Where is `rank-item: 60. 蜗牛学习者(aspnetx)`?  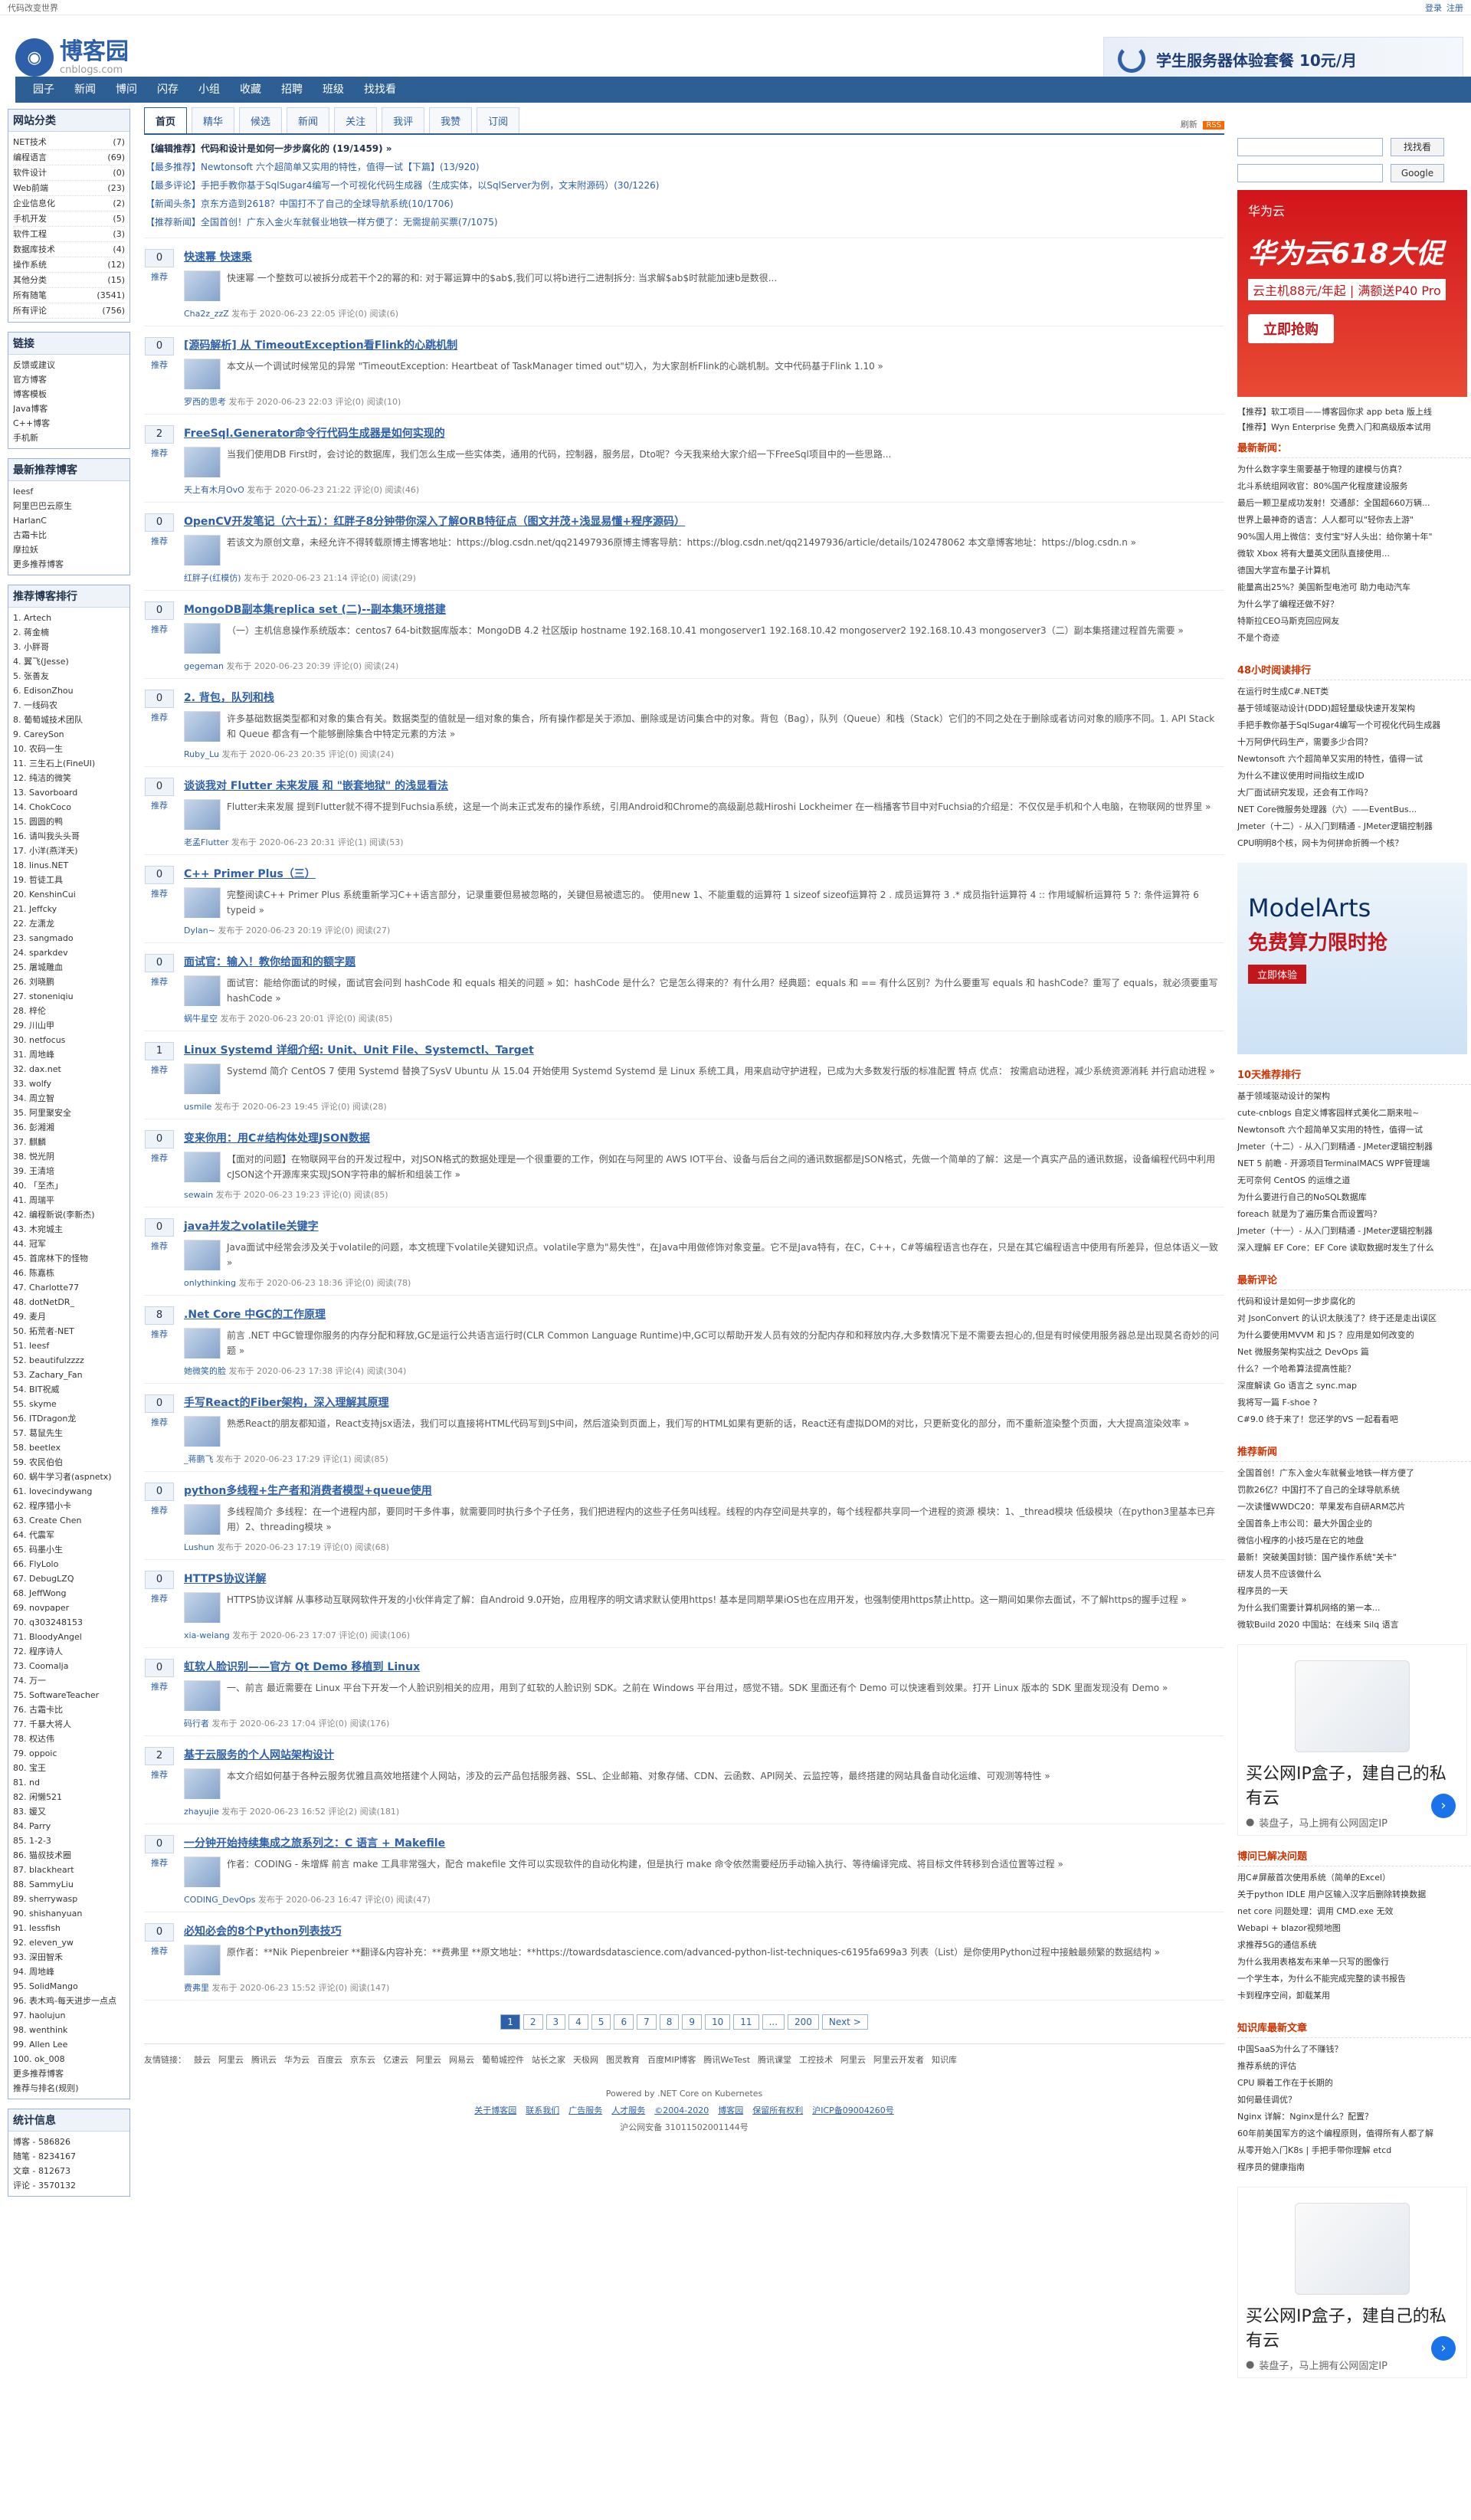
rank-item: 60. 蜗牛学习者(aspnetx) is located at coordinates (69, 1477).